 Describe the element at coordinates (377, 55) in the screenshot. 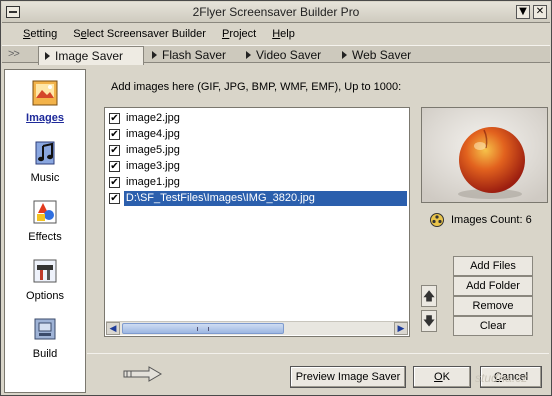

I see `tab-web-saver: Web Saver` at that location.